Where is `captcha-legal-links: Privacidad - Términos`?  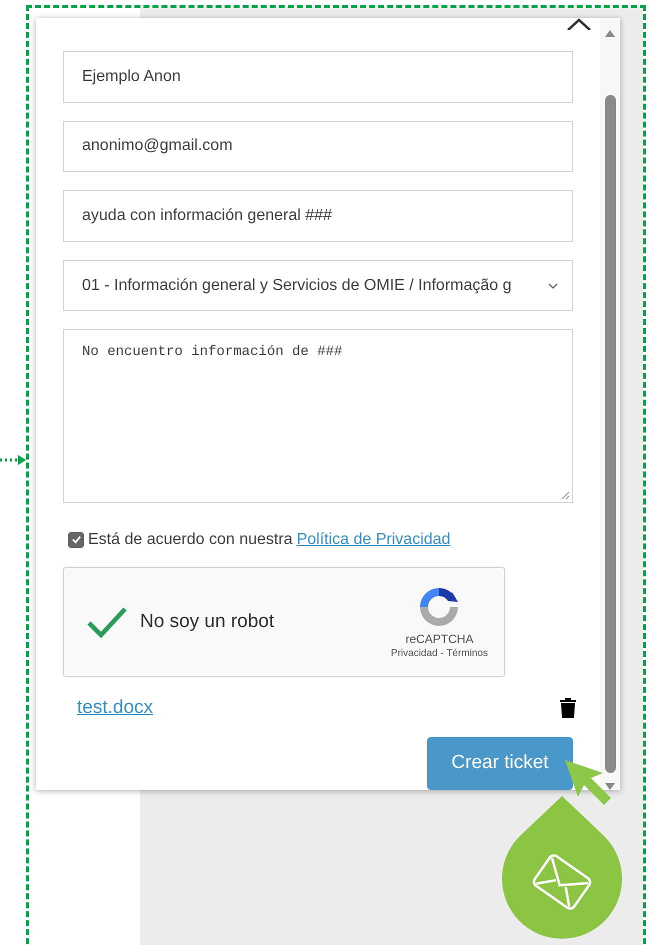
captcha-legal-links: Privacidad - Términos is located at coordinates (439, 654).